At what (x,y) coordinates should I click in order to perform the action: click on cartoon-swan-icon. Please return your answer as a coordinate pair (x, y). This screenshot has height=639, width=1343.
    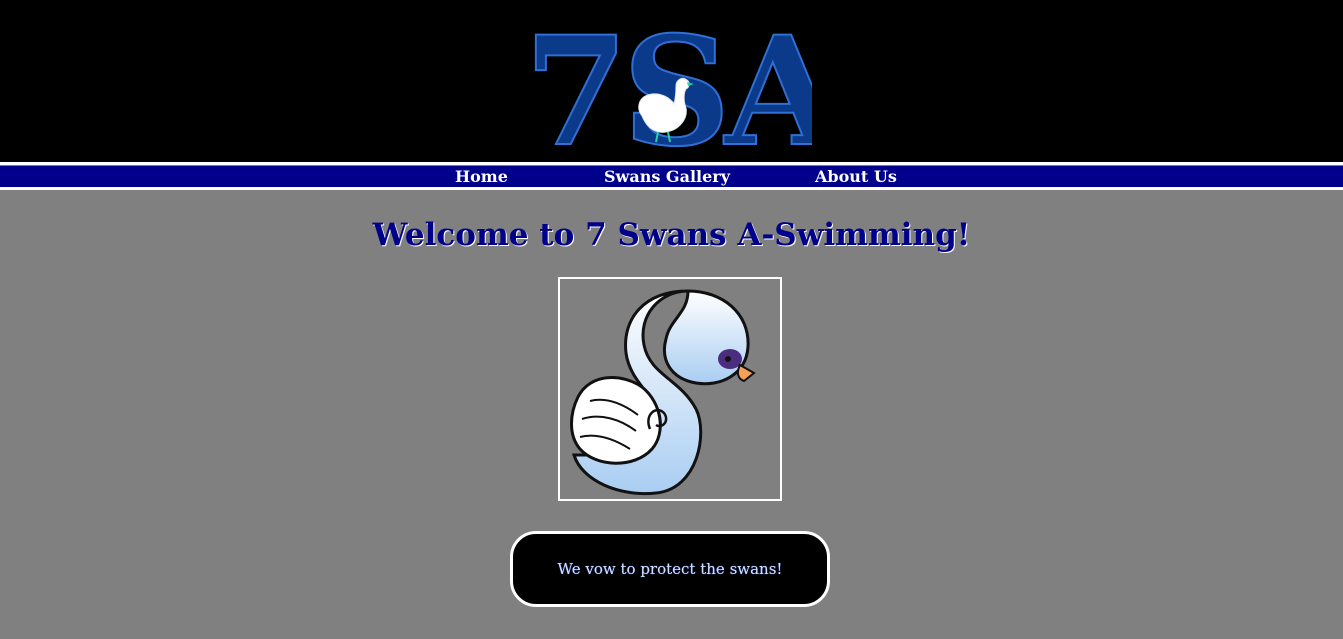
    Looking at the image, I should click on (663, 392).